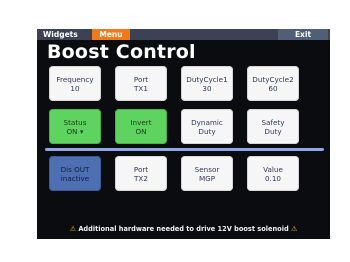 The width and height of the screenshot is (350, 262). I want to click on status-value: ON ▾, so click(75, 131).